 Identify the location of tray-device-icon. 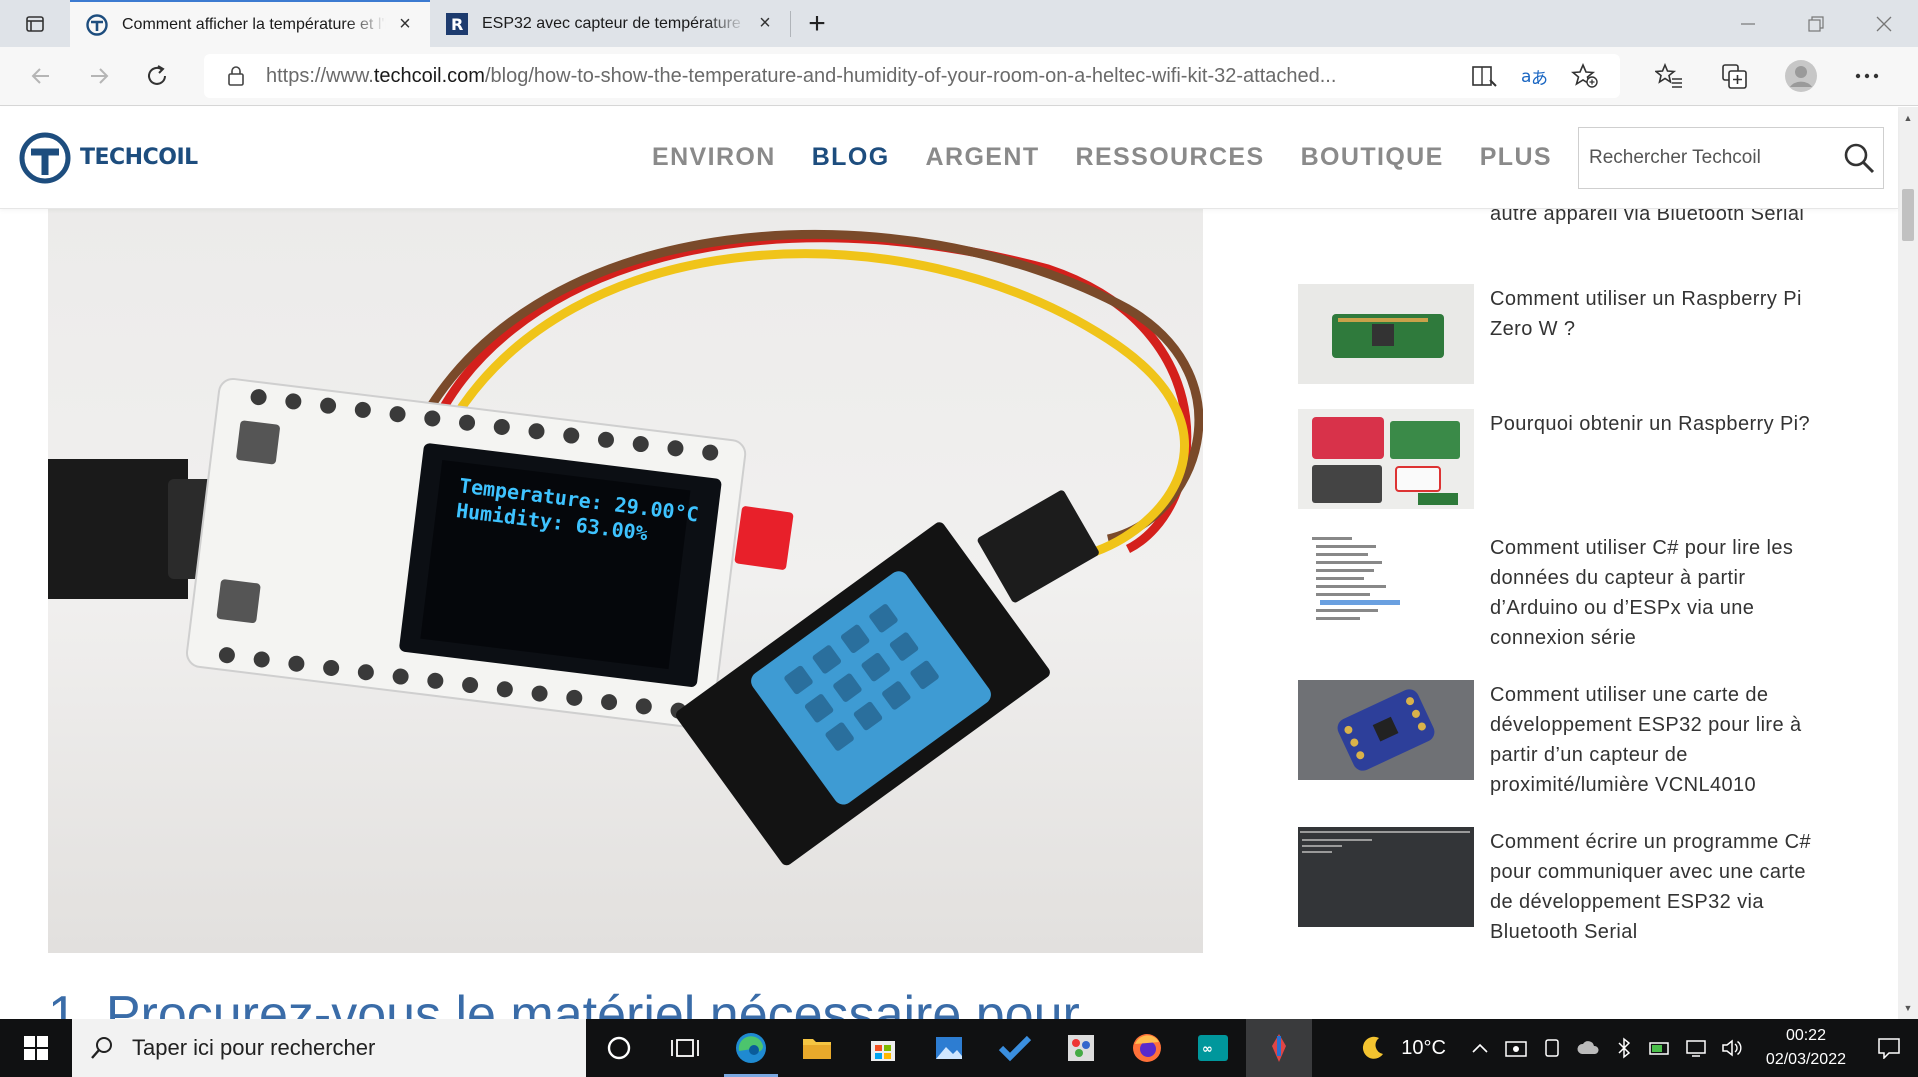
(1552, 1048).